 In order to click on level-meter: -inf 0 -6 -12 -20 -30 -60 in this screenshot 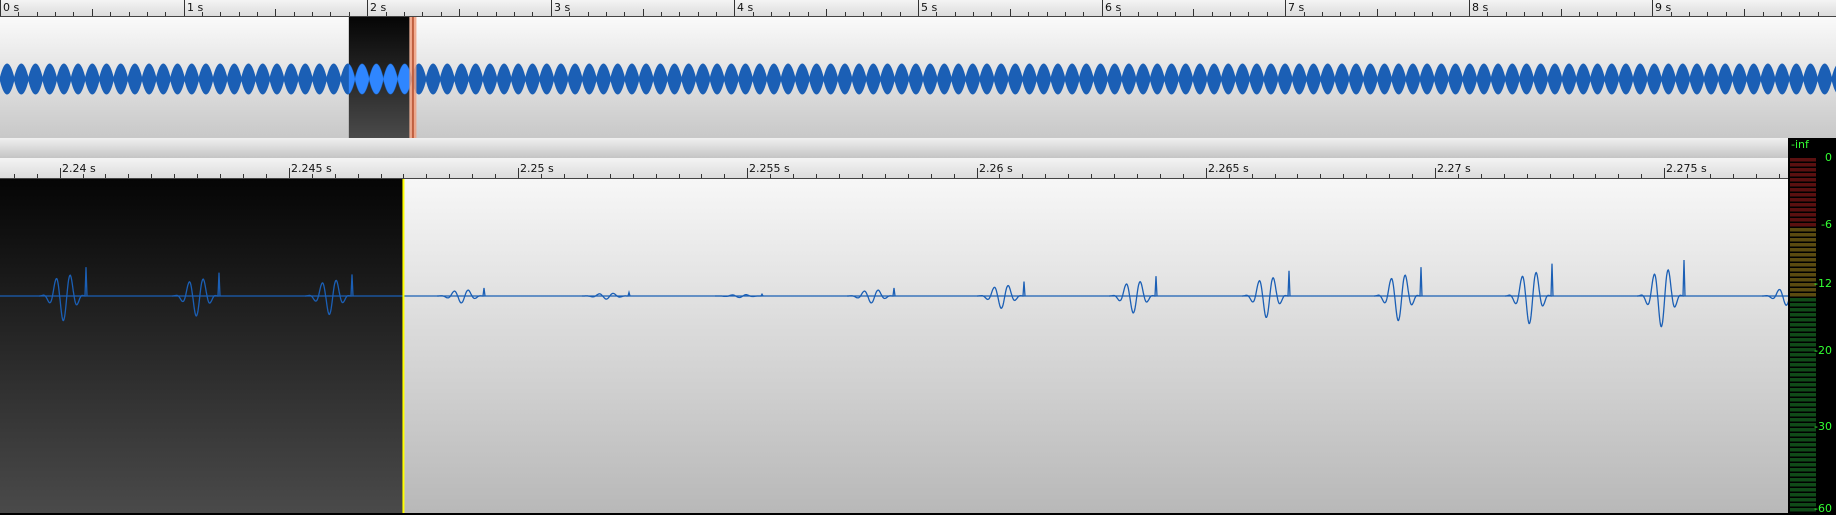, I will do `click(1812, 326)`.